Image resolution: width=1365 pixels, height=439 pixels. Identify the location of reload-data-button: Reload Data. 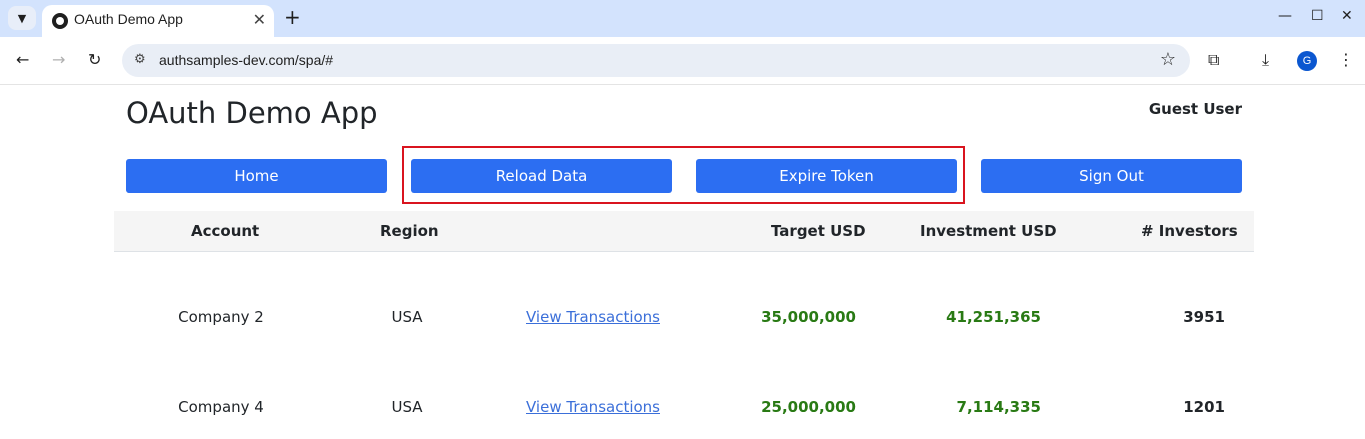
(541, 176).